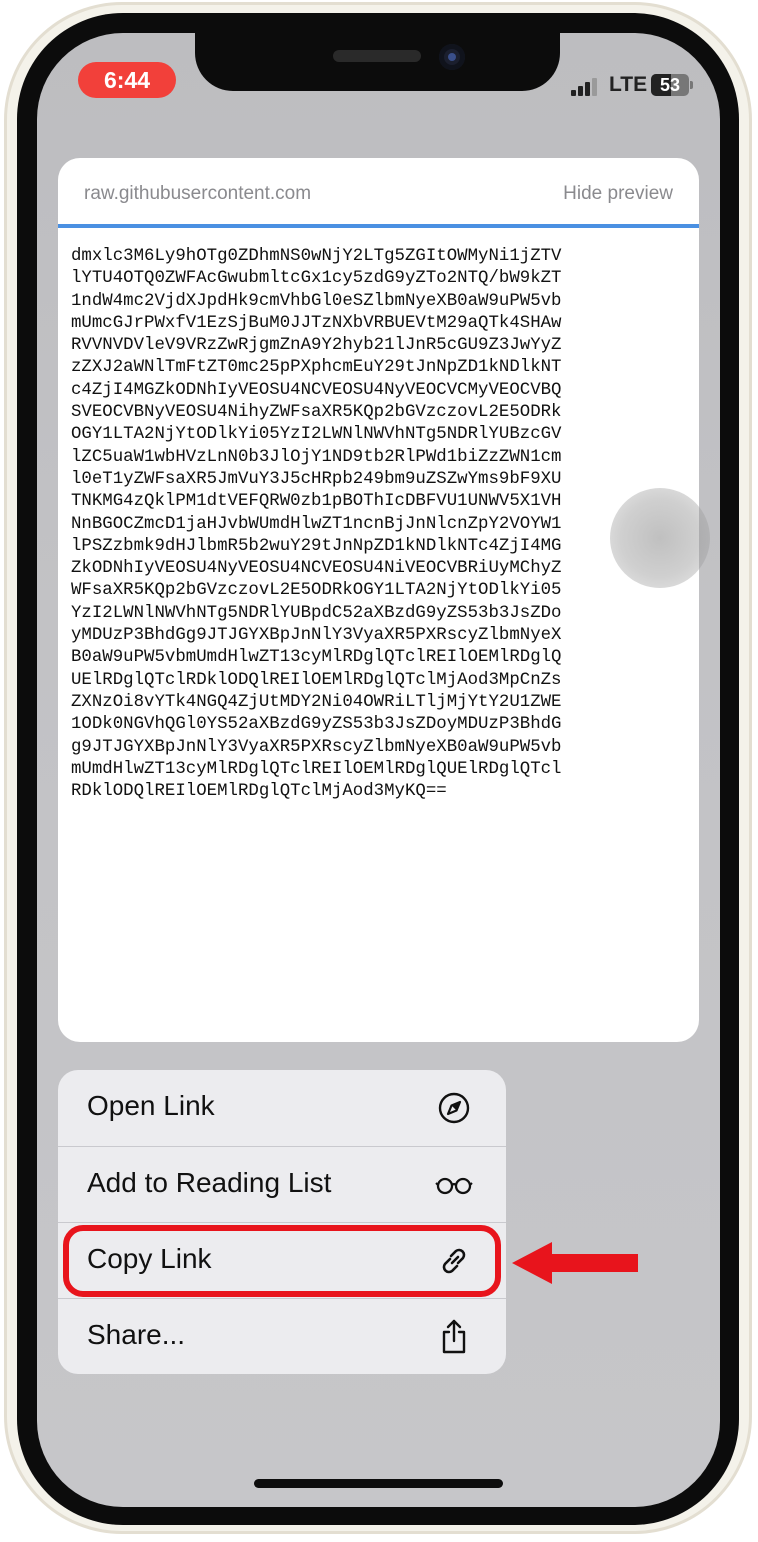 The width and height of the screenshot is (758, 1542). What do you see at coordinates (454, 1186) in the screenshot?
I see `glasses-icon` at bounding box center [454, 1186].